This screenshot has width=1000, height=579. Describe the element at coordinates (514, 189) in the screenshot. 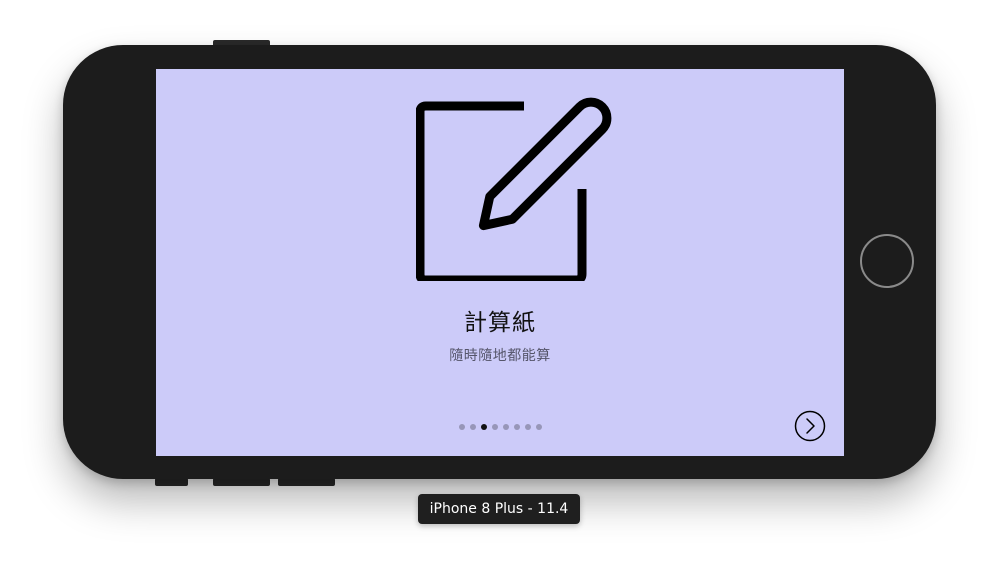

I see `compose-pencil-icon` at that location.